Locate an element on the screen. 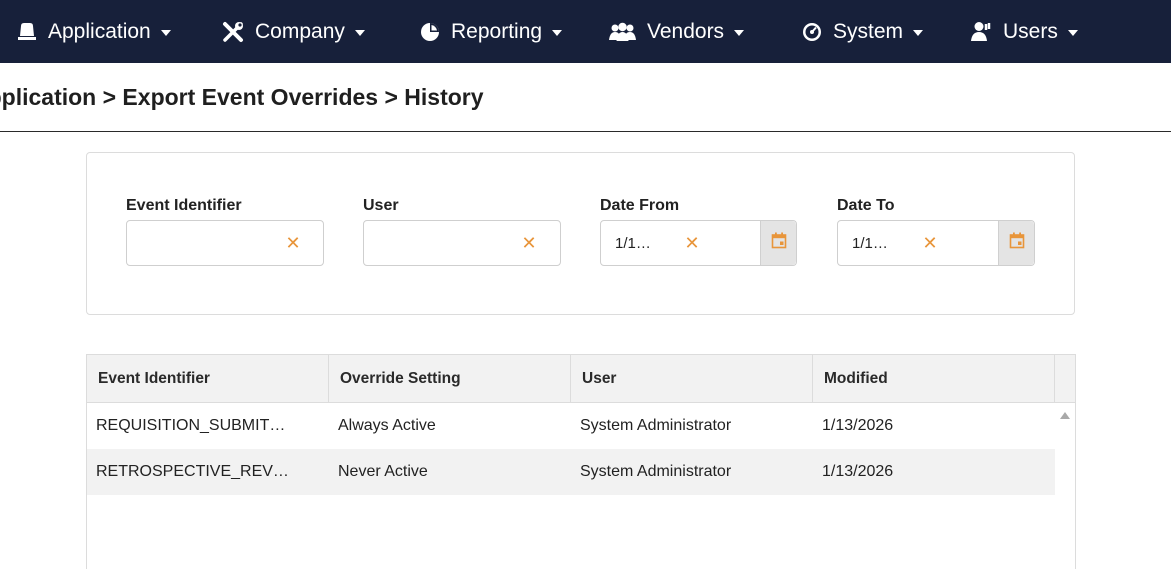  event-identifier-input: ✕ is located at coordinates (225, 243).